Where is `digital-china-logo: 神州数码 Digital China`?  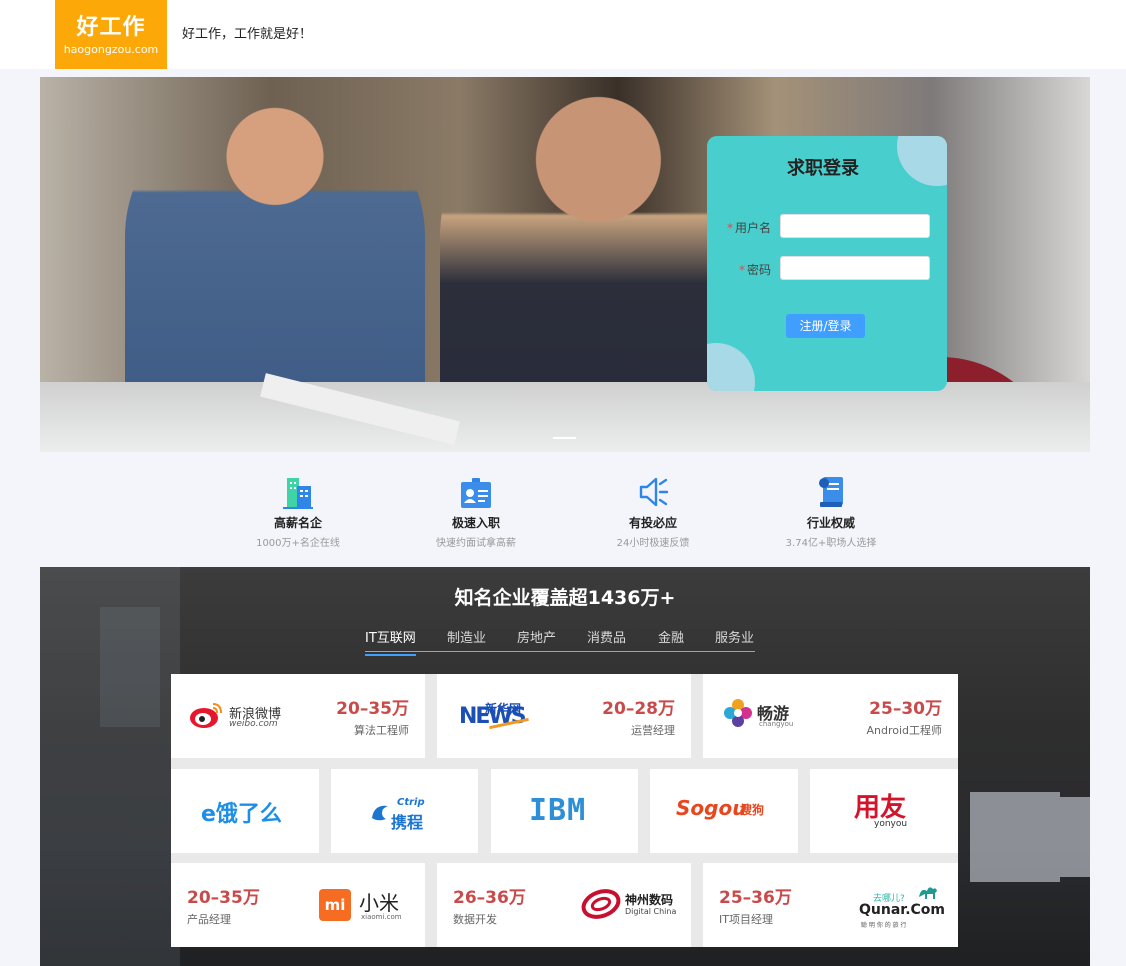
digital-china-logo: 神州数码 Digital China is located at coordinates (636, 905).